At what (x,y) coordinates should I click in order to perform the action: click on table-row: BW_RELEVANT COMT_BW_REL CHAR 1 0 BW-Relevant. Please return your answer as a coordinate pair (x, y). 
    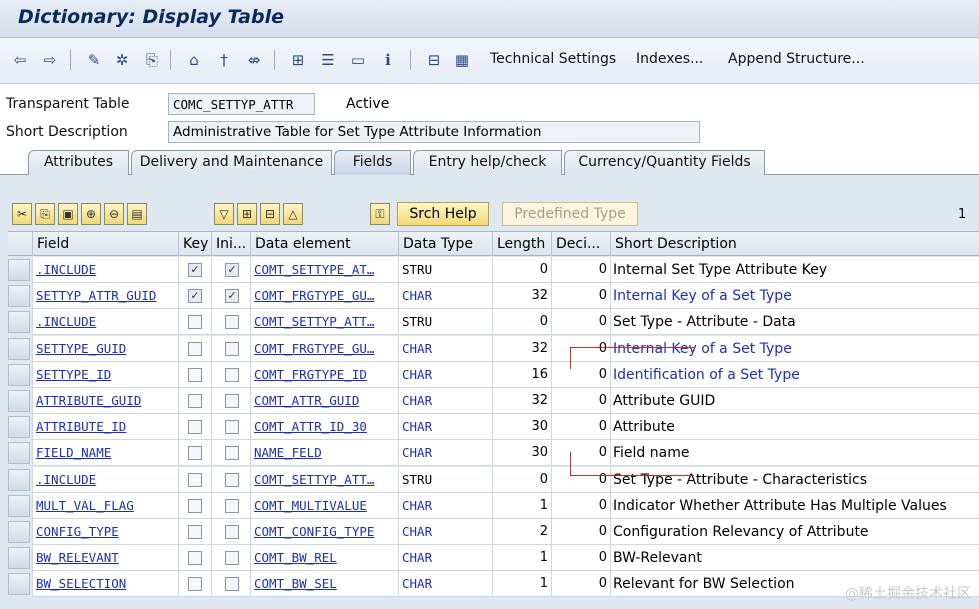
    Looking at the image, I should click on (493, 558).